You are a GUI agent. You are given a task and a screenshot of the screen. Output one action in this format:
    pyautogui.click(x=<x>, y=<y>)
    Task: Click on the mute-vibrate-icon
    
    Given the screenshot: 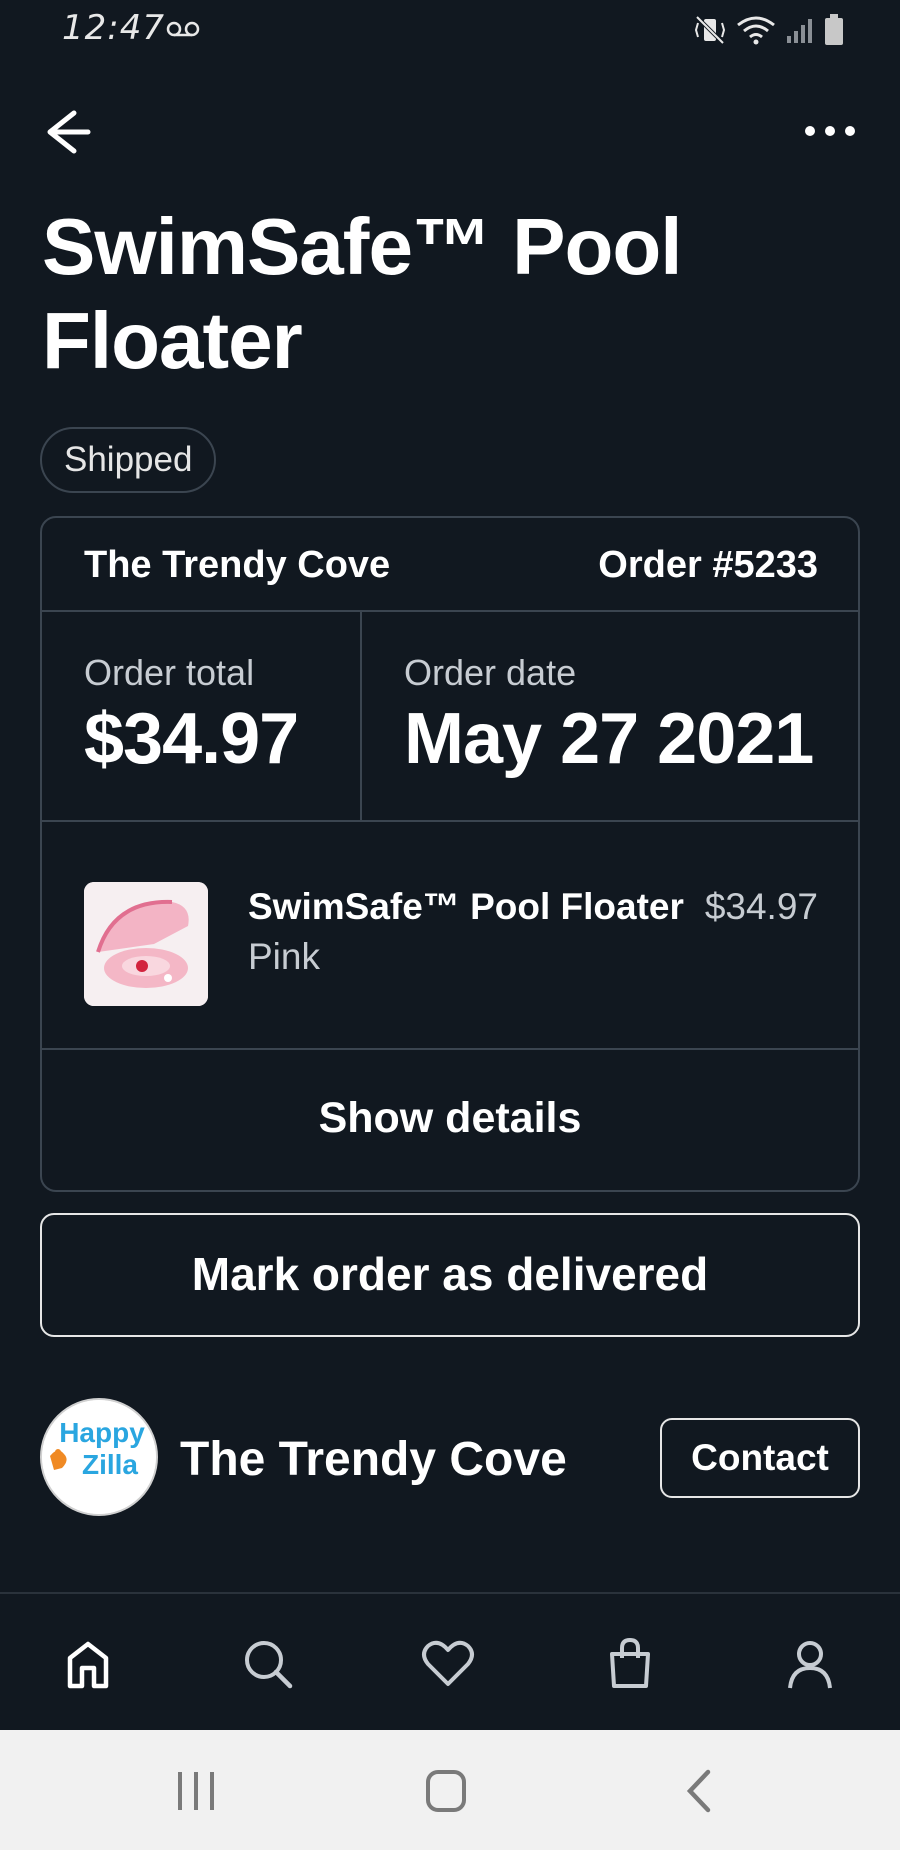 What is the action you would take?
    pyautogui.click(x=710, y=32)
    